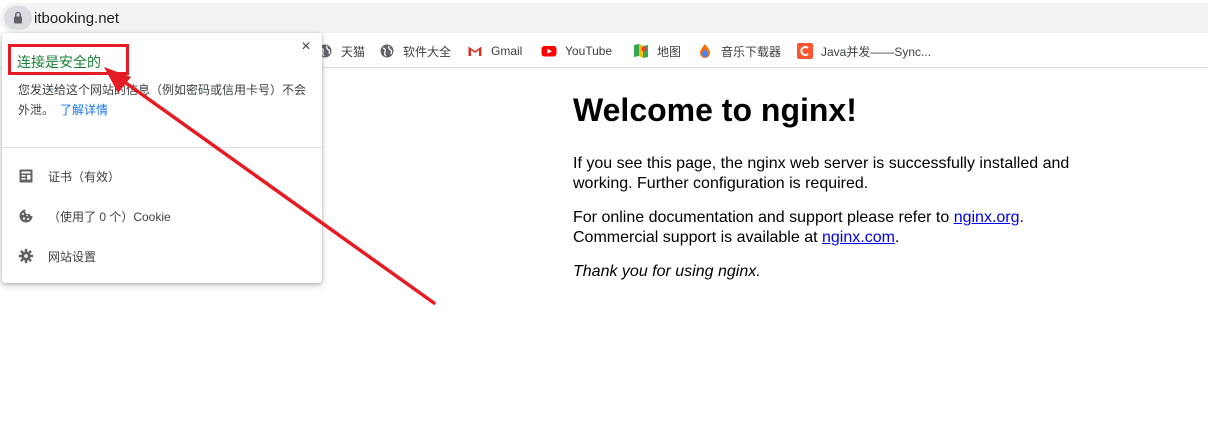 Image resolution: width=1208 pixels, height=442 pixels. What do you see at coordinates (387, 51) in the screenshot?
I see `globe-icon` at bounding box center [387, 51].